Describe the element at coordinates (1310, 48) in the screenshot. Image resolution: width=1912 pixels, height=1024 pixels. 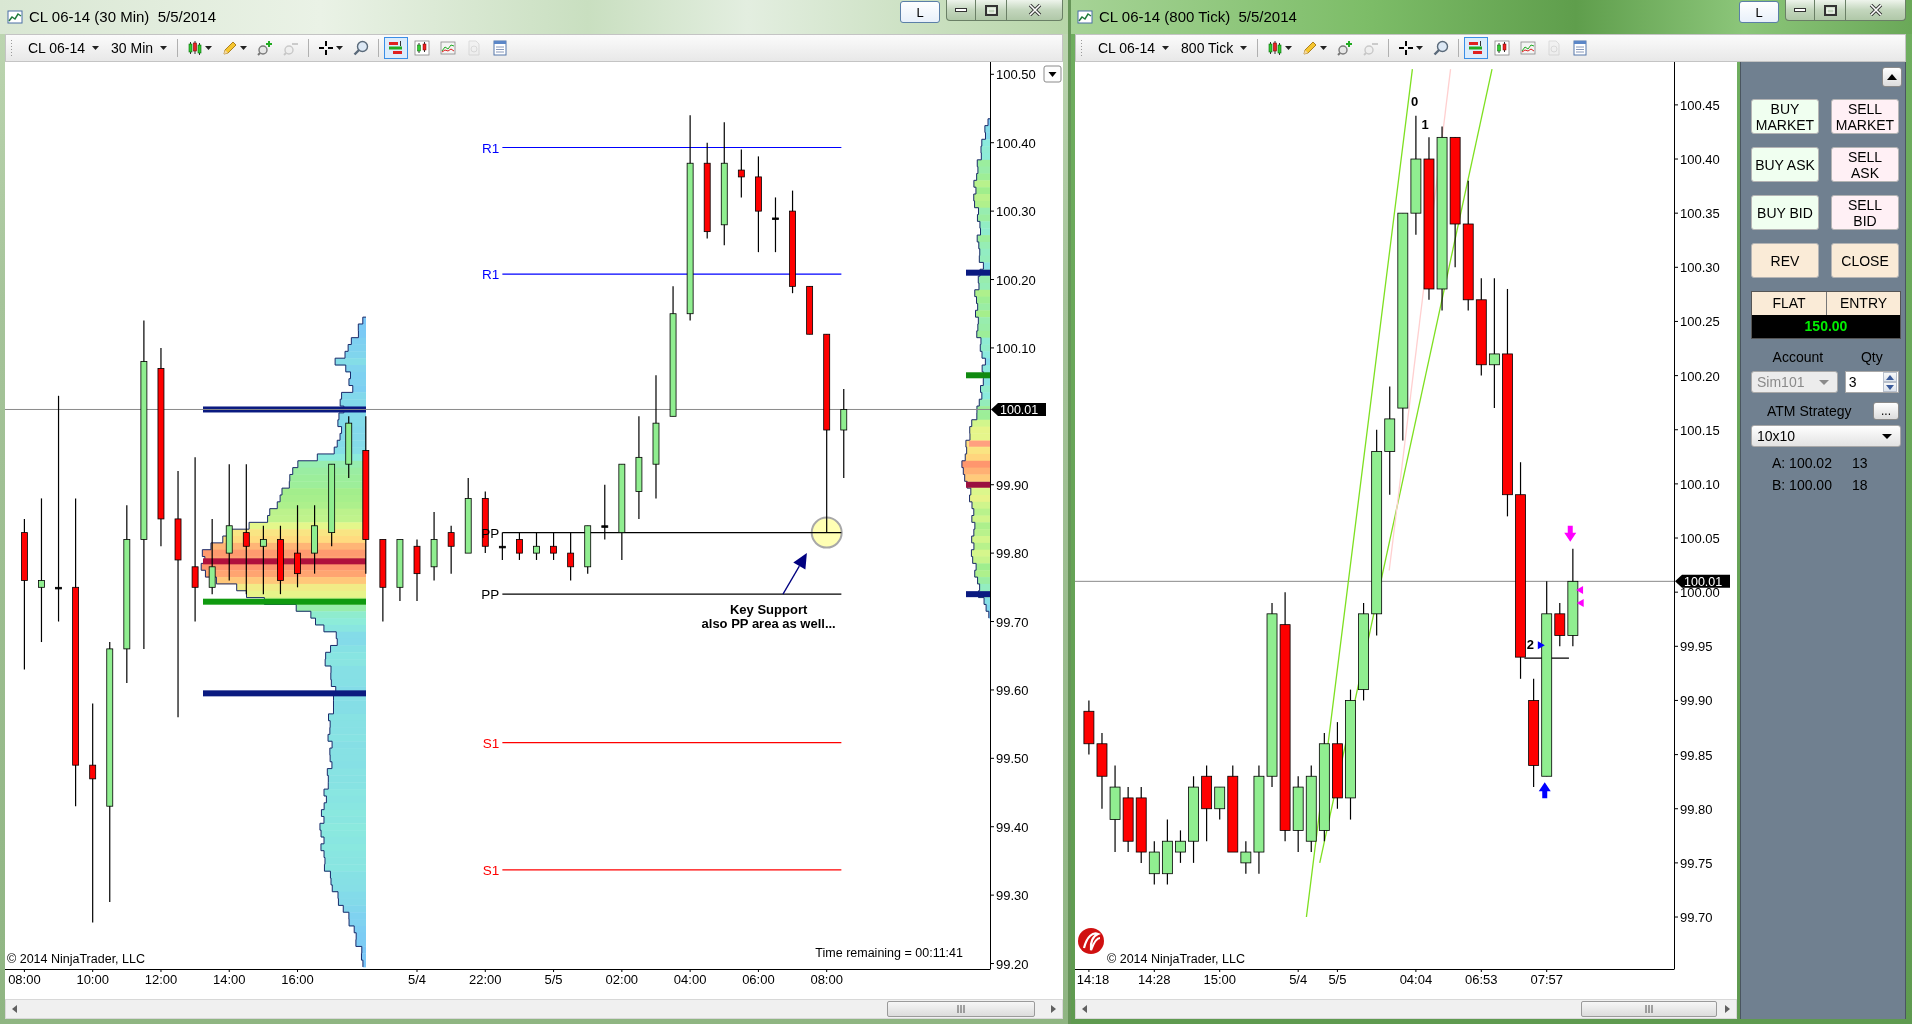
I see `pencil-icon` at that location.